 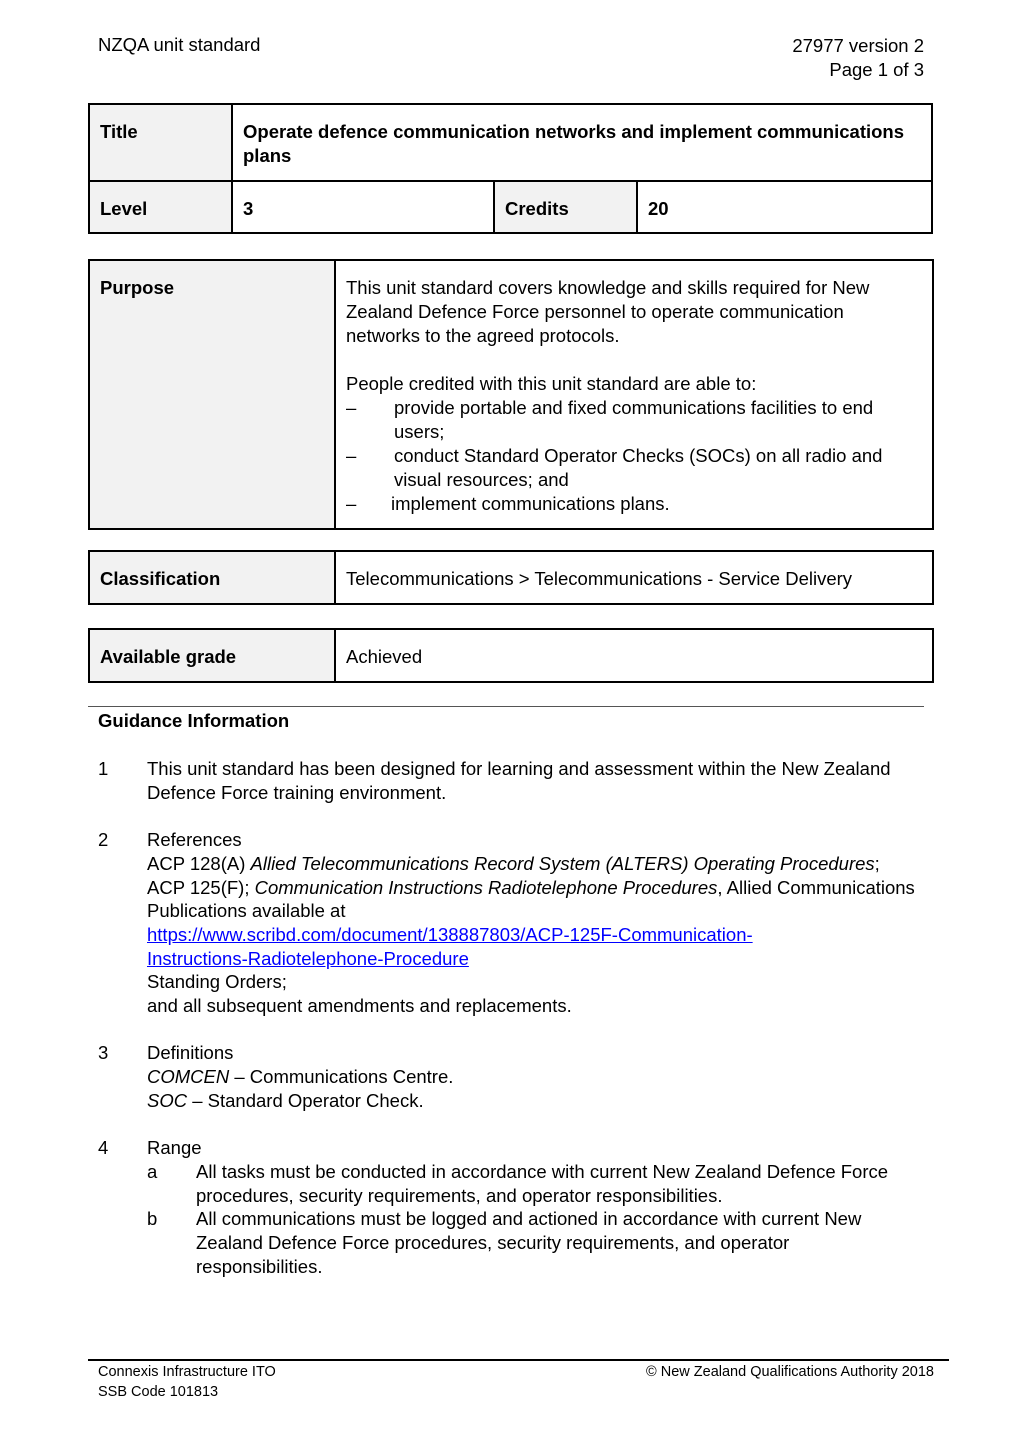 I want to click on purpose-list-item: – implement communications plans., so click(x=634, y=504).